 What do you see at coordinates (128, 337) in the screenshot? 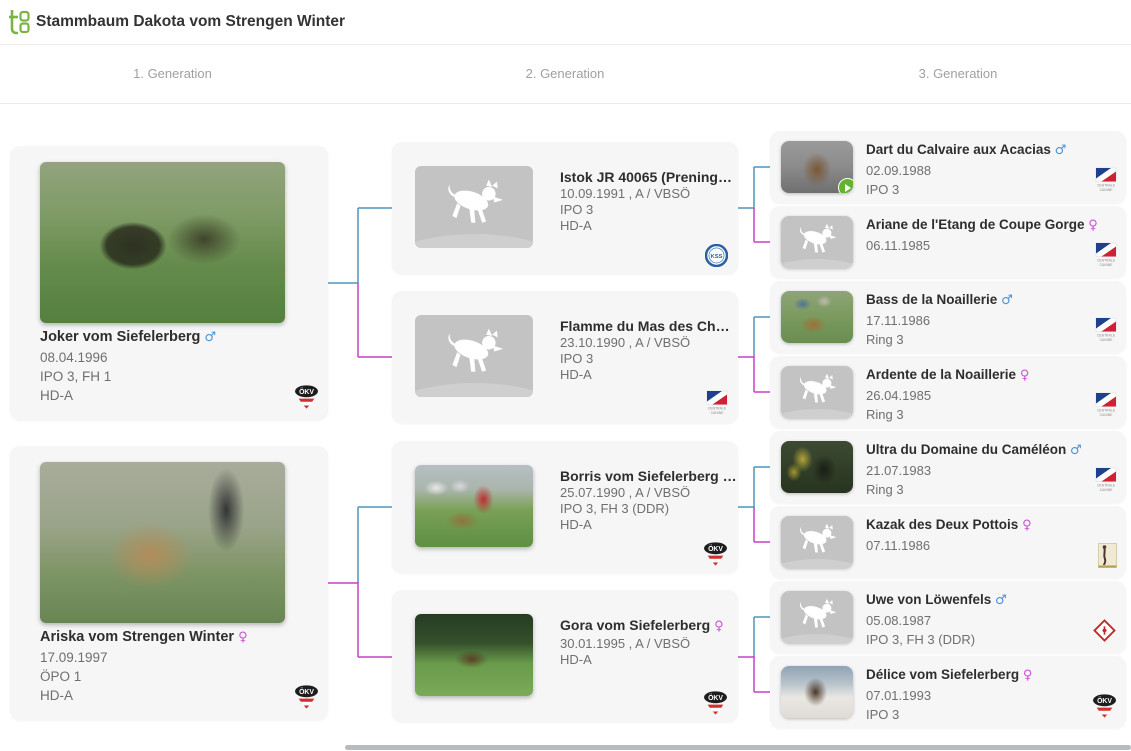
I see `dog-name: Joker vom Siefelerberg ♂` at bounding box center [128, 337].